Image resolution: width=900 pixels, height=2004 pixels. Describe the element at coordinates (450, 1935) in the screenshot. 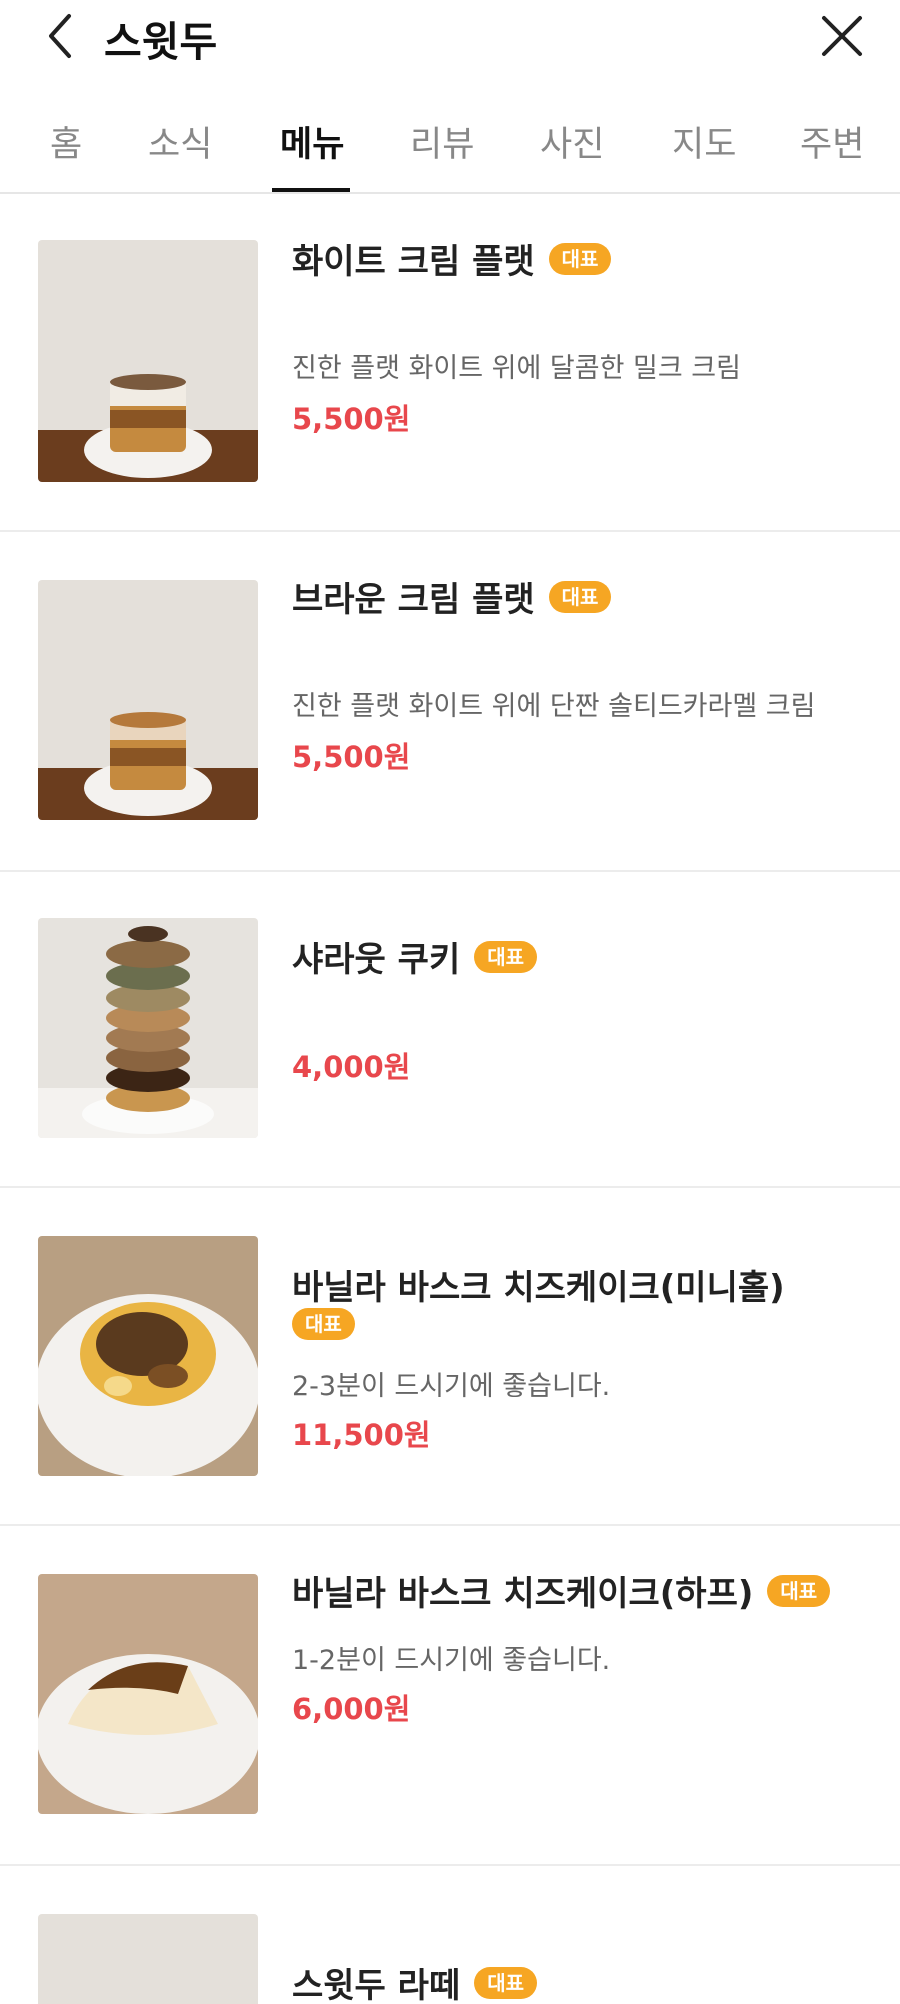

I see `menu-item: 스윗두 라떼 대표` at that location.